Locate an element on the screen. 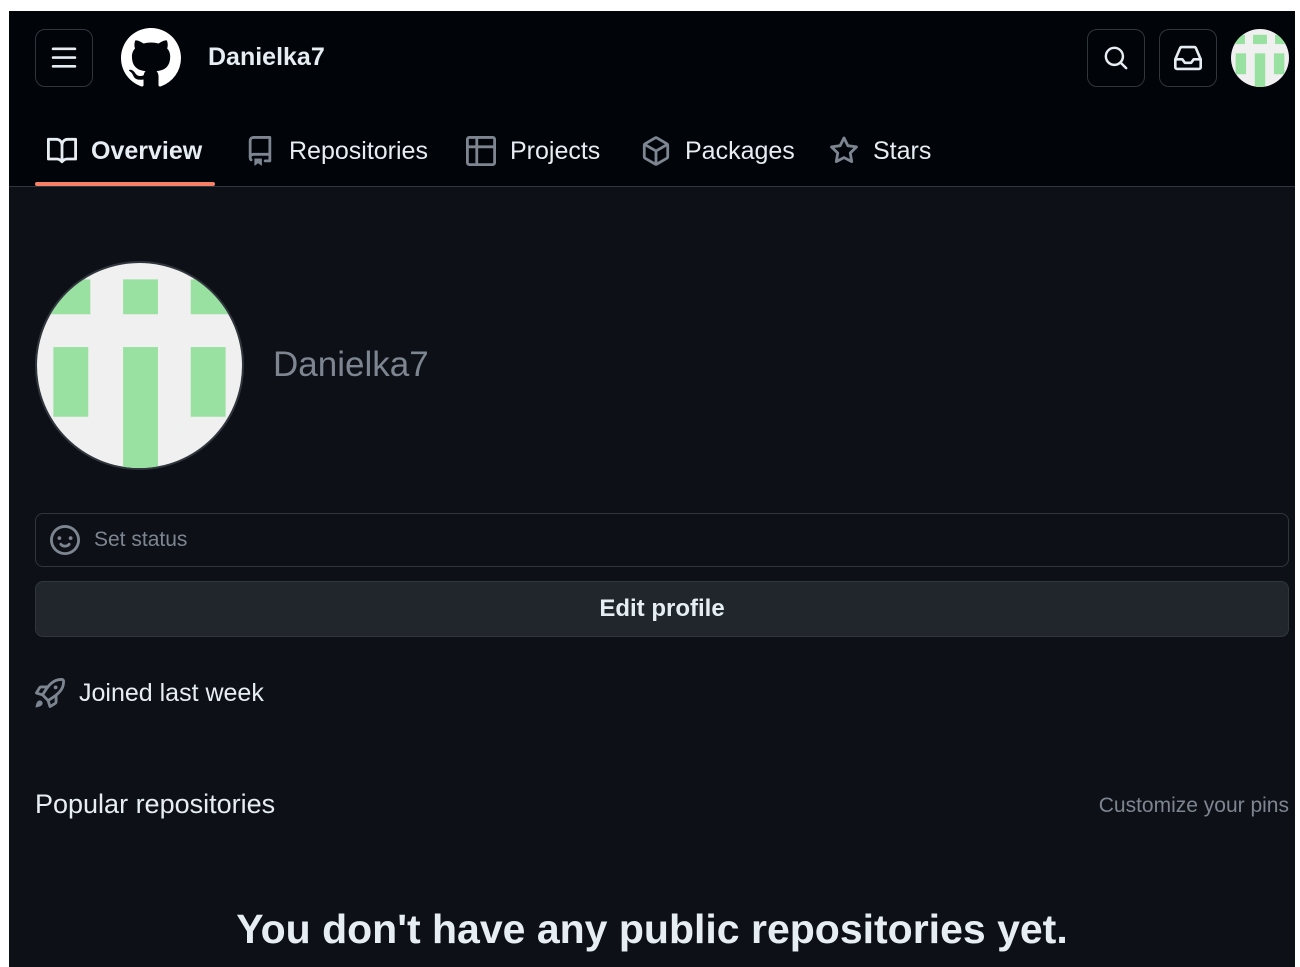 The image size is (1300, 967). active-tab-indicator is located at coordinates (125, 184).